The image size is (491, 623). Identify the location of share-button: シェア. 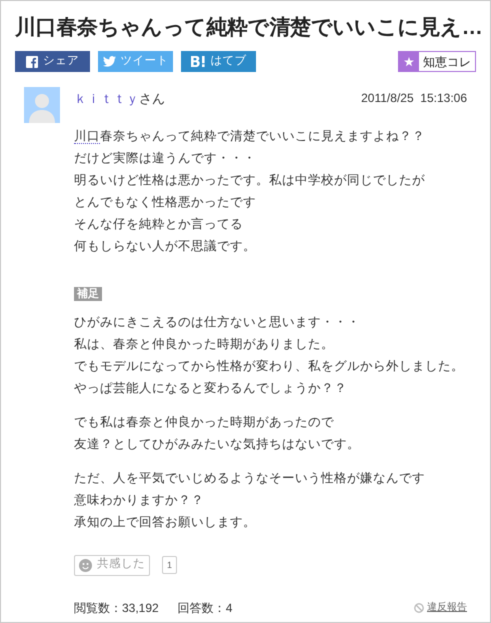
(52, 61).